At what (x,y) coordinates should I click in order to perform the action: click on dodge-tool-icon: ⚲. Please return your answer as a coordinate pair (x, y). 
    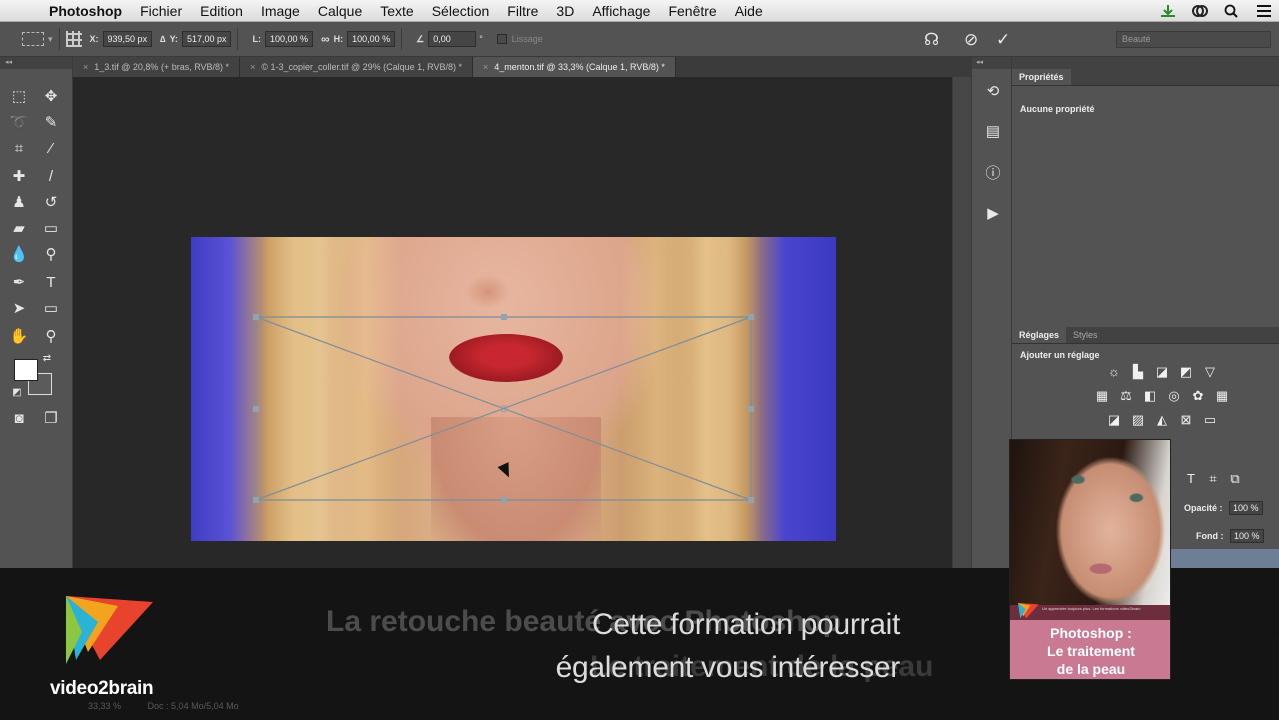
    Looking at the image, I should click on (51, 255).